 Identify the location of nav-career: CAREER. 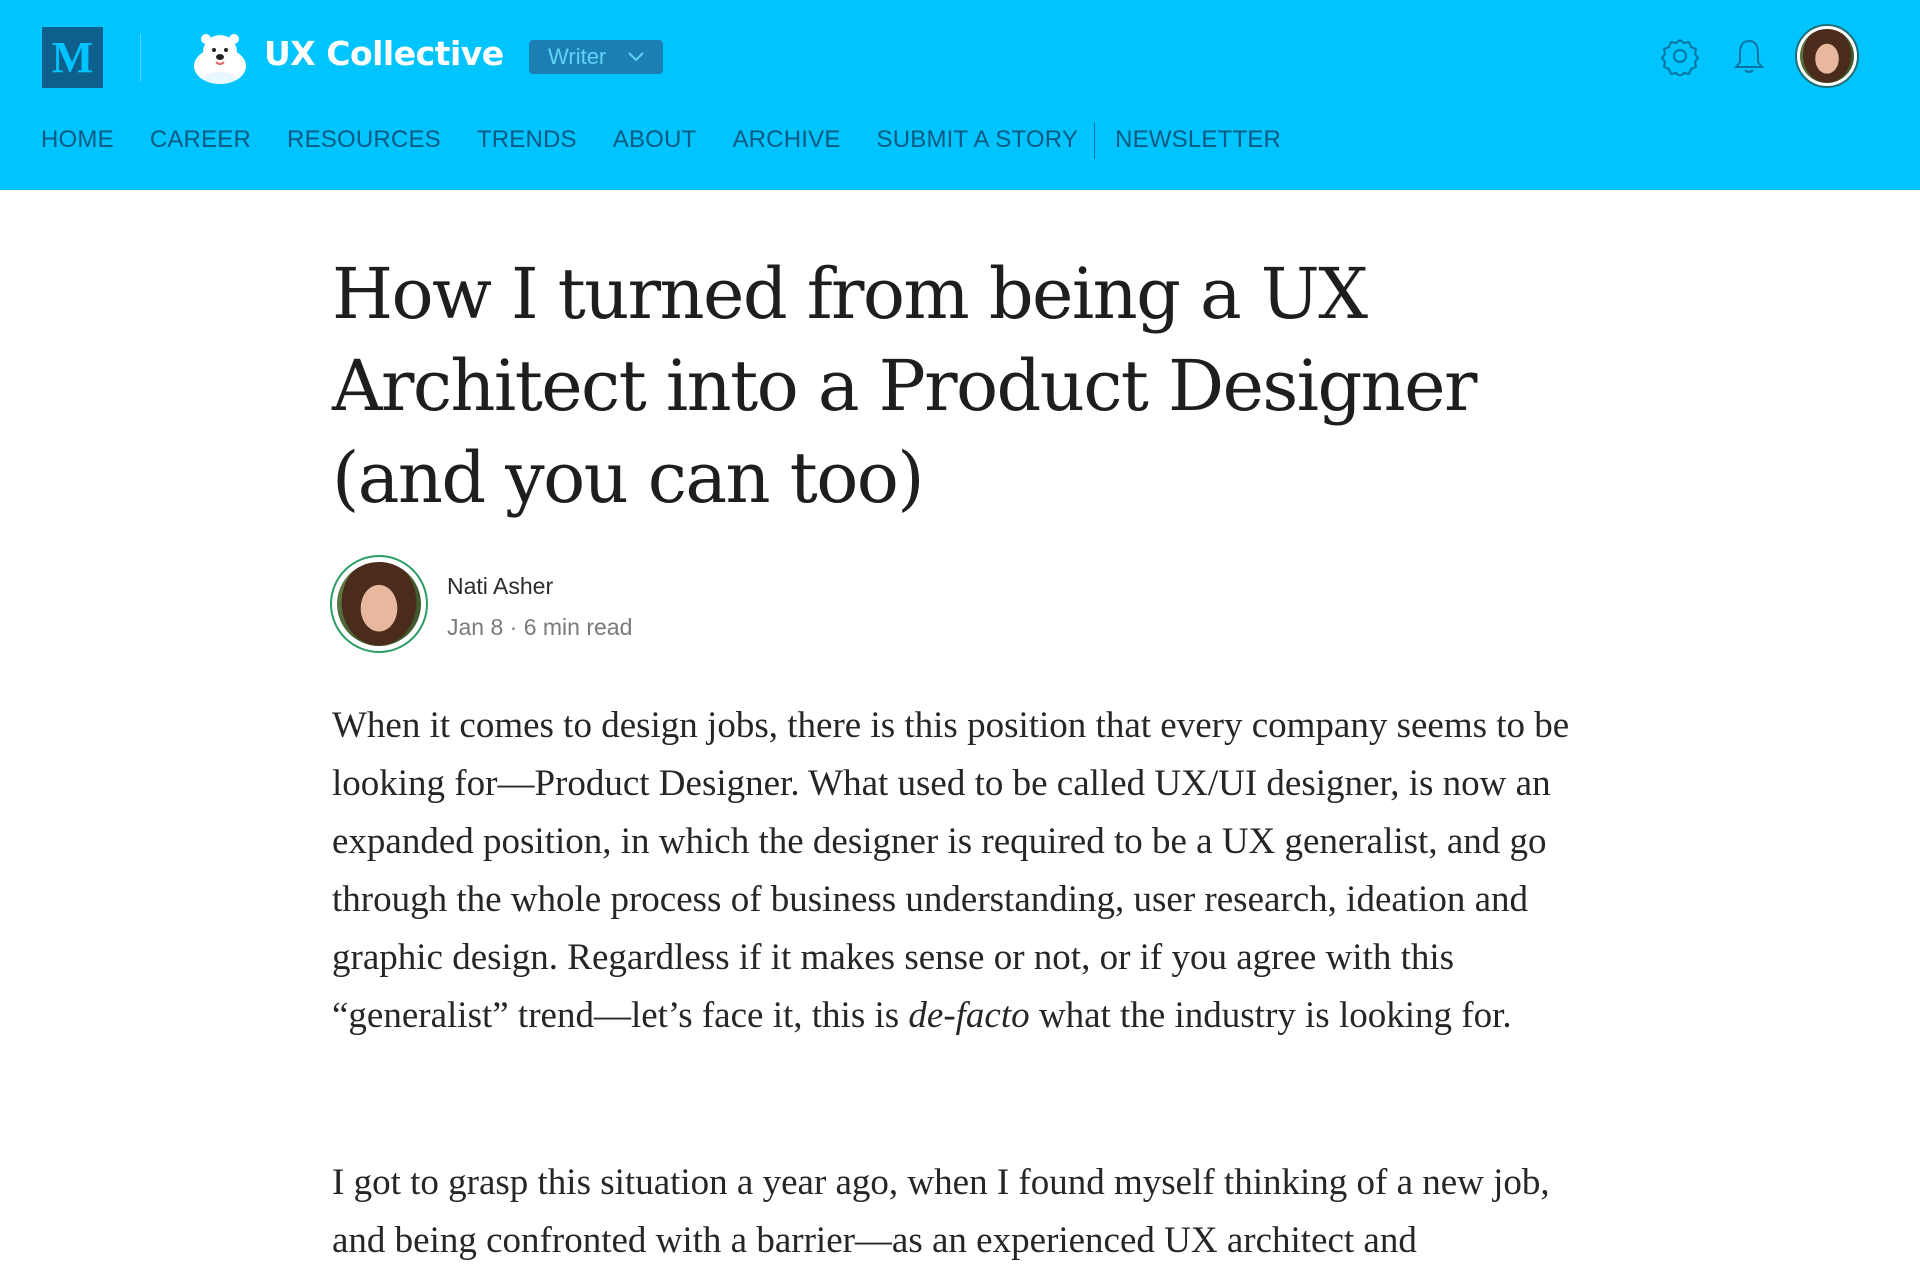
(200, 140).